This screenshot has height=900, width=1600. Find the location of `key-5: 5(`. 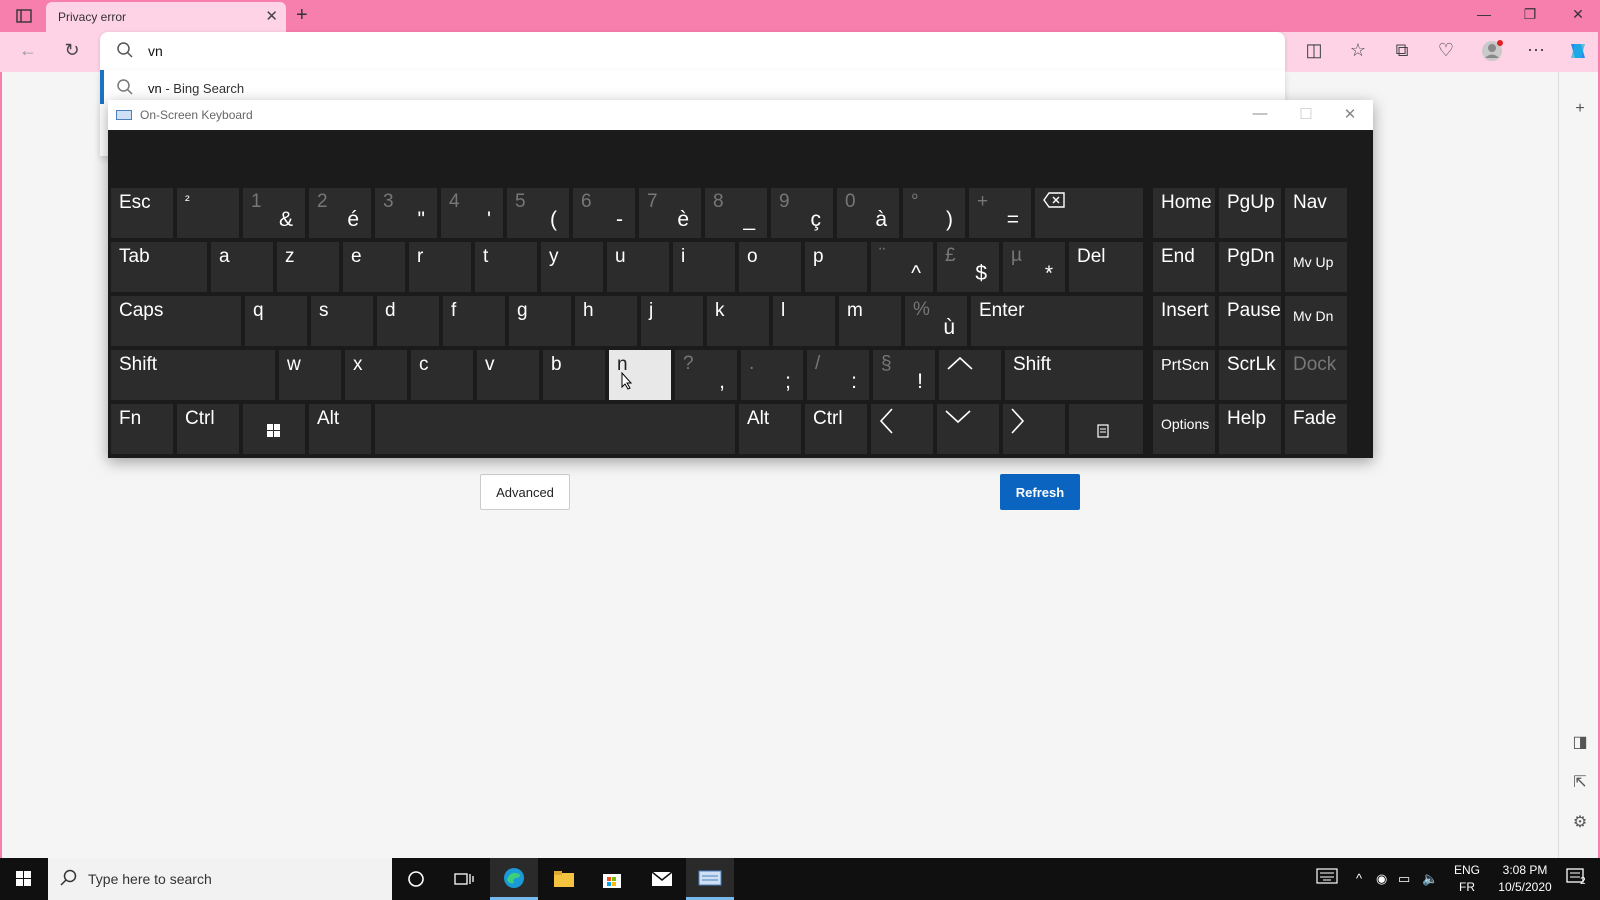

key-5: 5( is located at coordinates (538, 213).